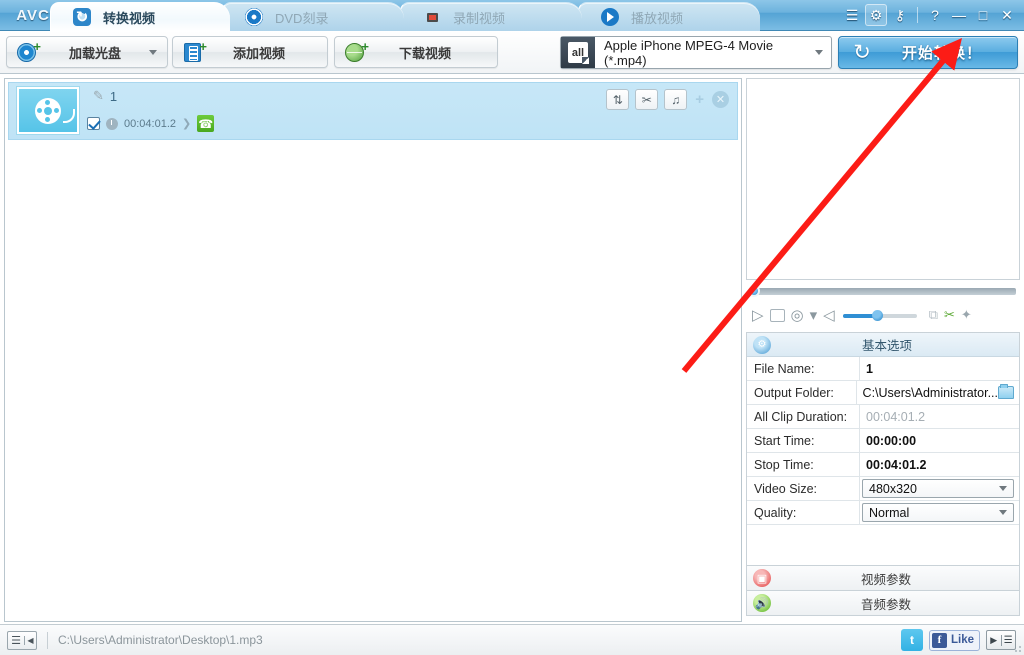 The height and width of the screenshot is (655, 1024). Describe the element at coordinates (879, 315) in the screenshot. I see `volume-slider` at that location.